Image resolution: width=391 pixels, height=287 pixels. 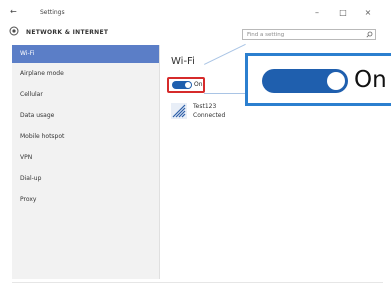 I want to click on sidebar-item-vpn: VPN, so click(x=85, y=158).